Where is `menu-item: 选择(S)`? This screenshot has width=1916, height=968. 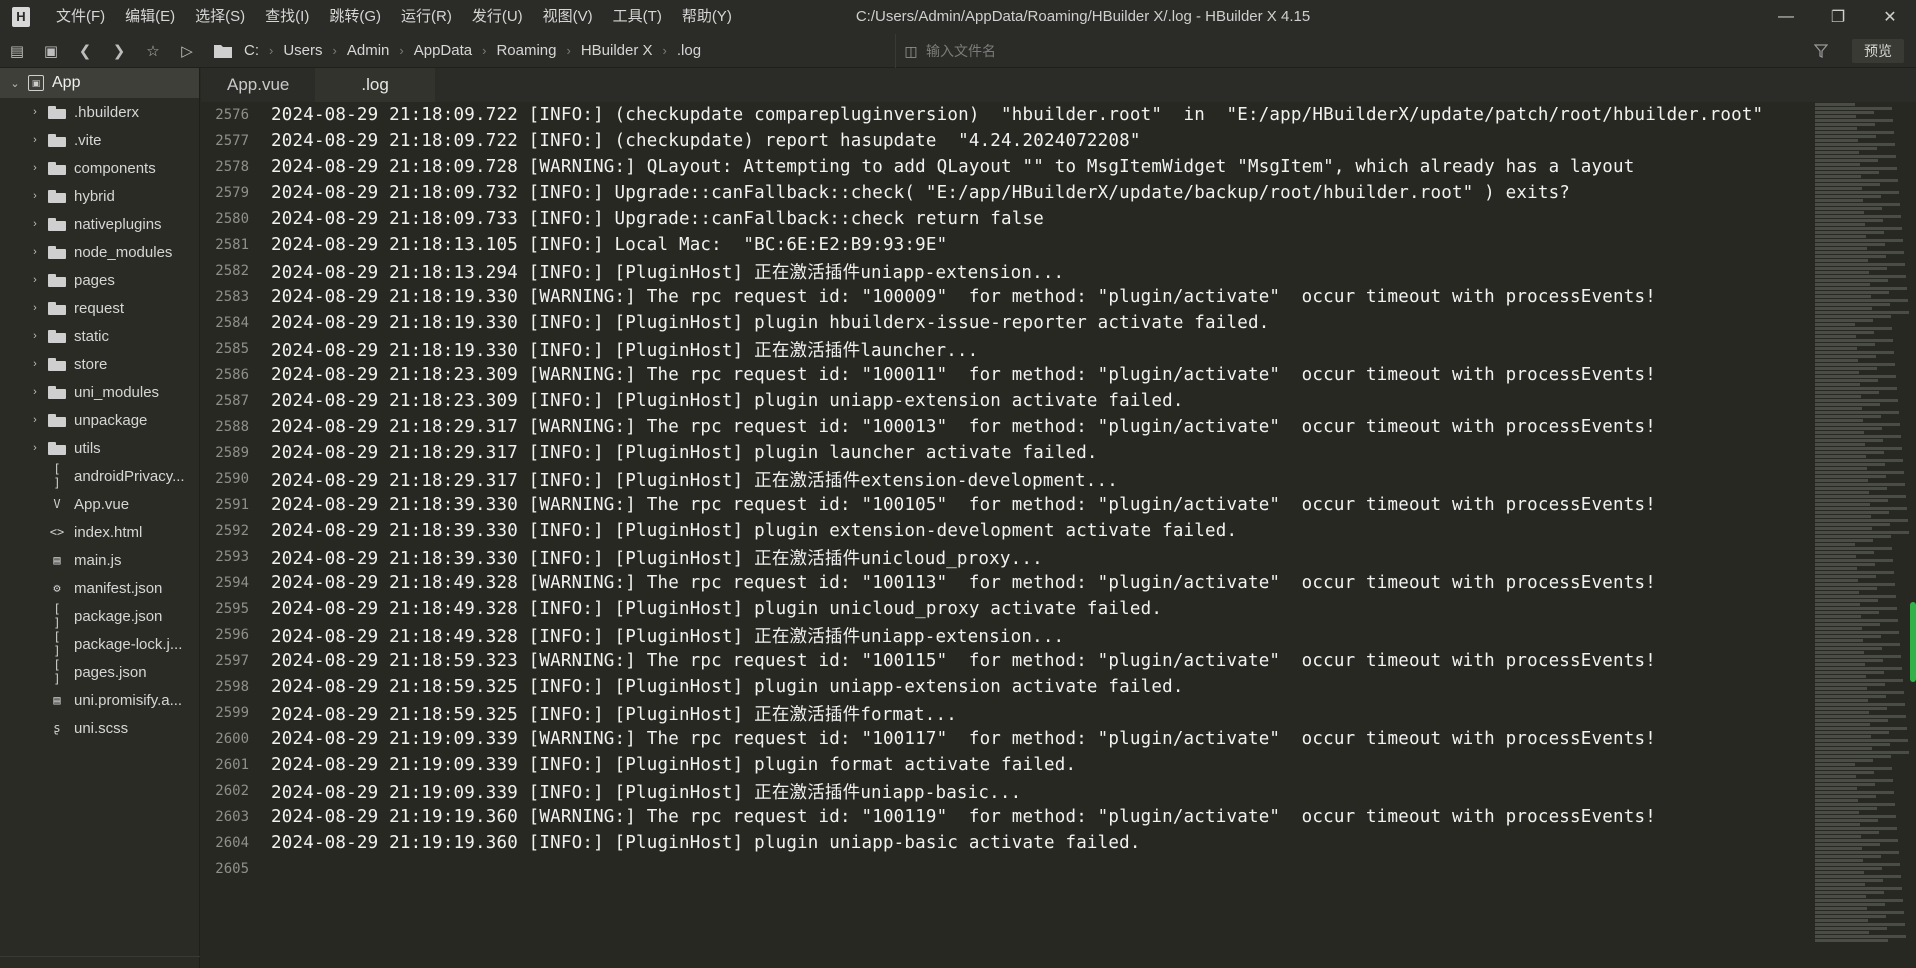 menu-item: 选择(S) is located at coordinates (220, 17).